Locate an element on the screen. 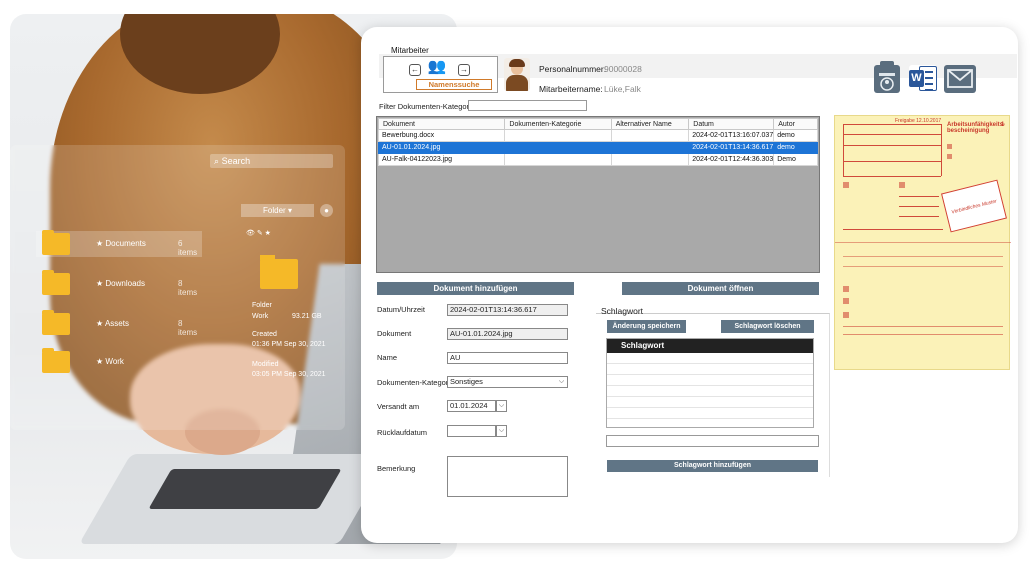 This screenshot has height=571, width=1030. word-export-icon: W is located at coordinates (923, 79).